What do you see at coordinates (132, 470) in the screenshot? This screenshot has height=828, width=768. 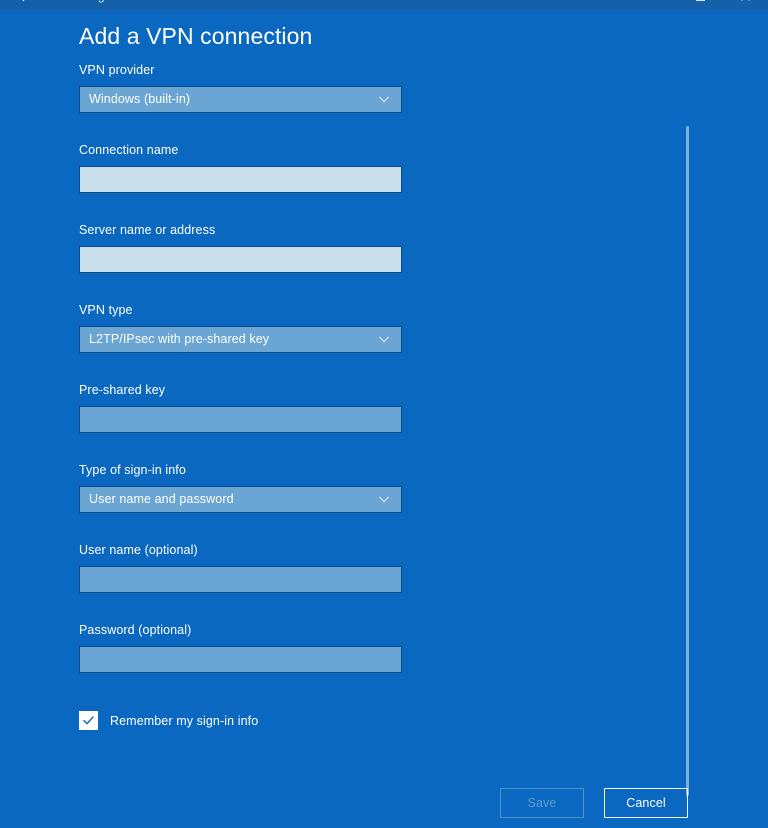 I see `label-sign-in-type: Type of sign-in info` at bounding box center [132, 470].